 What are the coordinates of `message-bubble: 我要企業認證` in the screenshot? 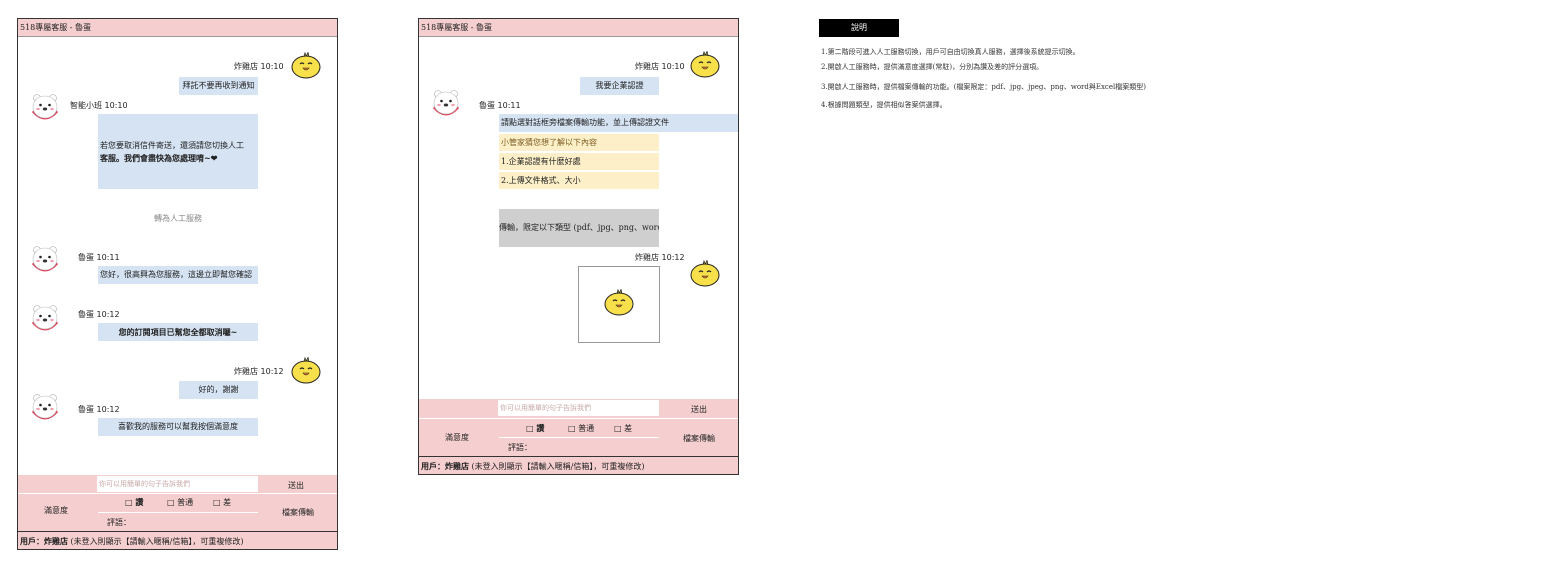 It's located at (619, 86).